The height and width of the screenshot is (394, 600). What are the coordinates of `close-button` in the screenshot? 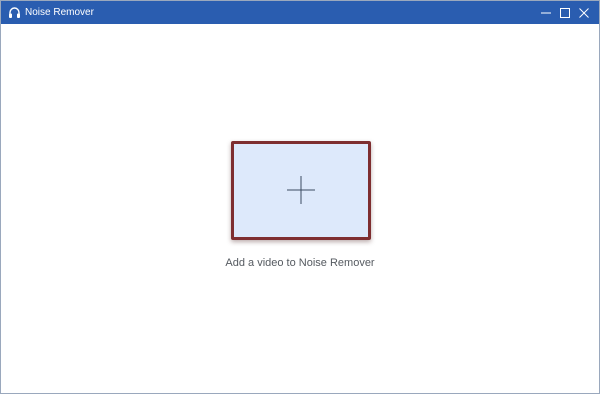 It's located at (584, 12).